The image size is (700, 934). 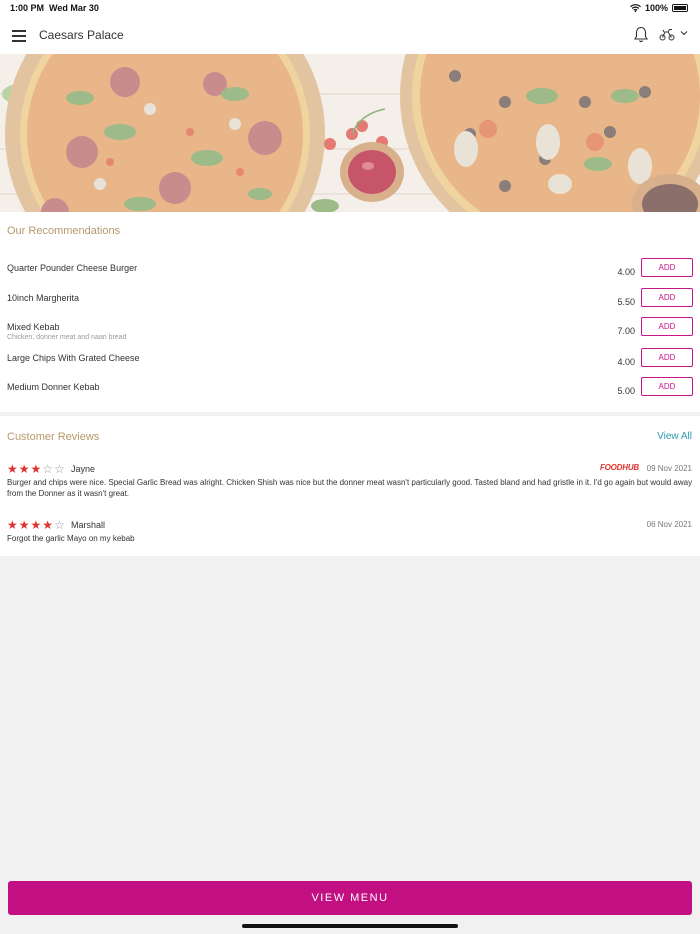 I want to click on item-price: 5.50, so click(x=626, y=302).